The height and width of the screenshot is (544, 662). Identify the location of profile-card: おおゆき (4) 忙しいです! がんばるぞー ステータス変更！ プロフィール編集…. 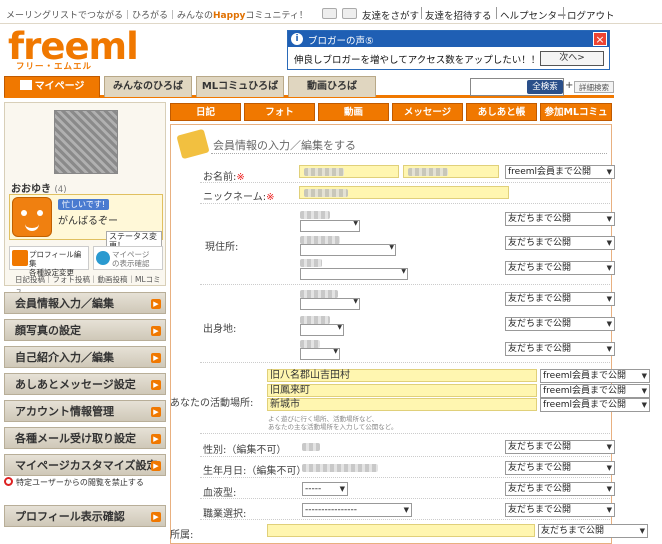
(85, 198).